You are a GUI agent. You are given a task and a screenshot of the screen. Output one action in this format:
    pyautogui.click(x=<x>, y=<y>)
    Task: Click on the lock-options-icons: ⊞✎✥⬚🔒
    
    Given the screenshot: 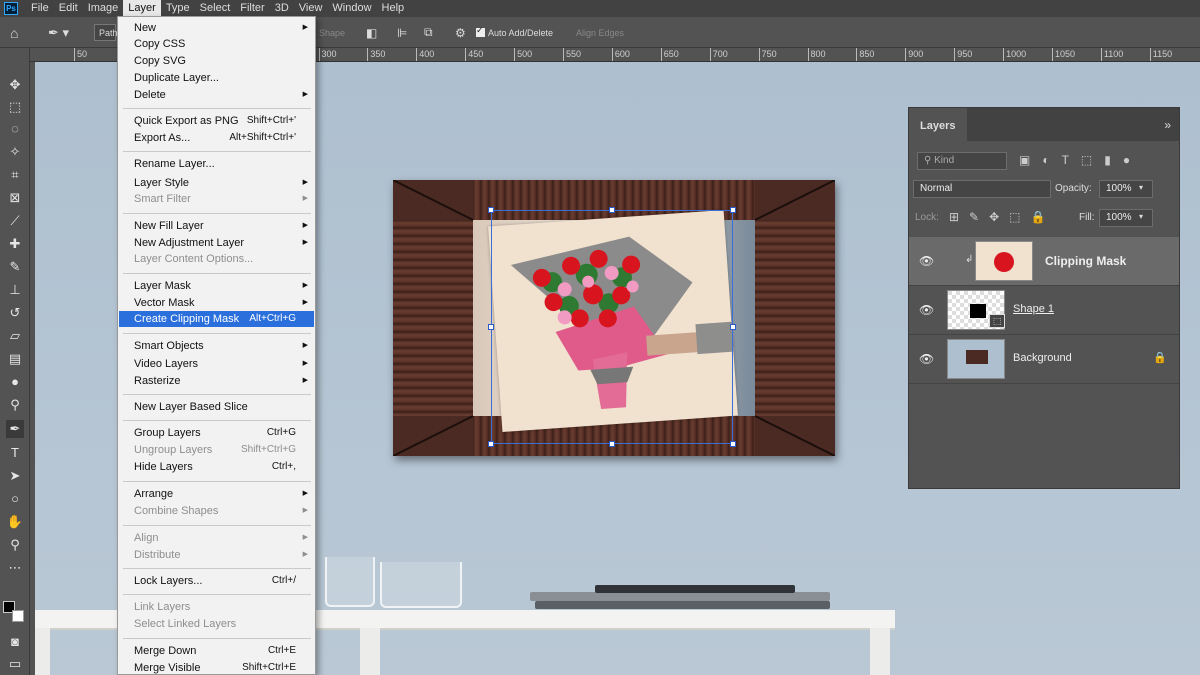 What is the action you would take?
    pyautogui.click(x=1002, y=217)
    